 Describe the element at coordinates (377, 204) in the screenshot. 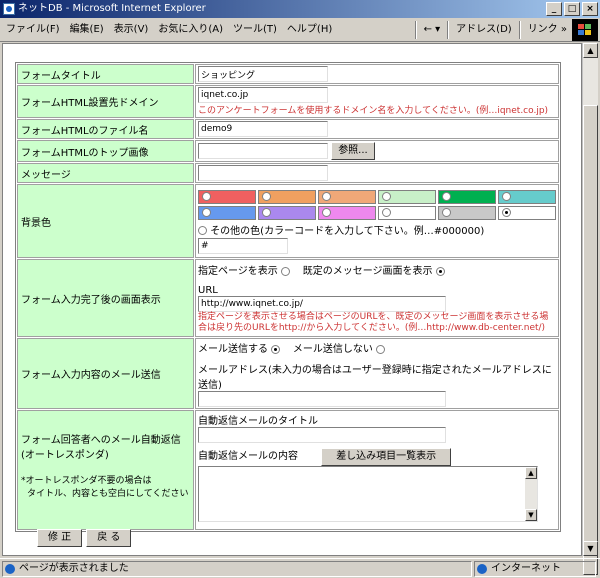

I see `color-swatch-grid` at that location.